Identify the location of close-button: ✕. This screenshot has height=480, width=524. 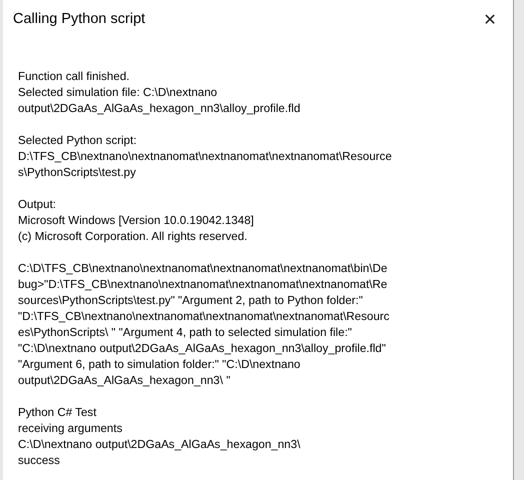
(490, 19).